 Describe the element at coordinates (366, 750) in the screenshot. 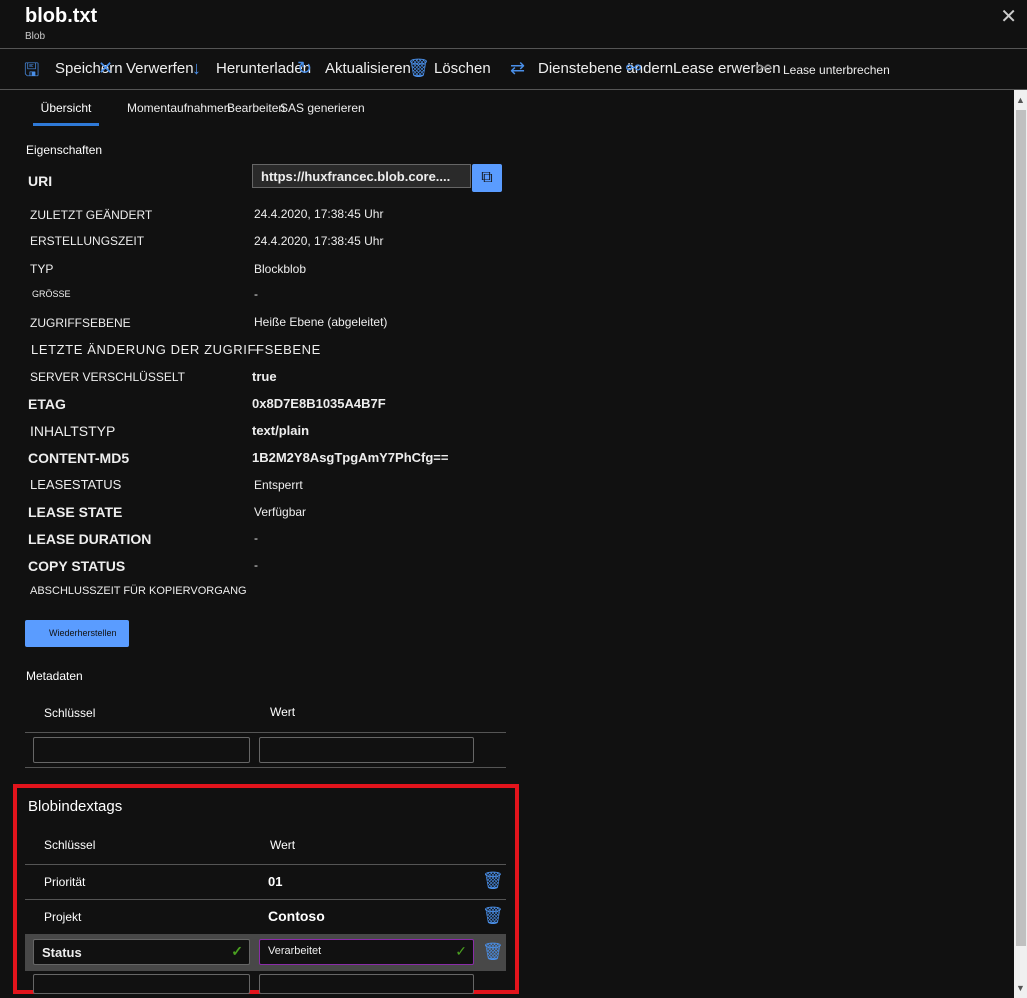

I see `metadata-value-input` at that location.